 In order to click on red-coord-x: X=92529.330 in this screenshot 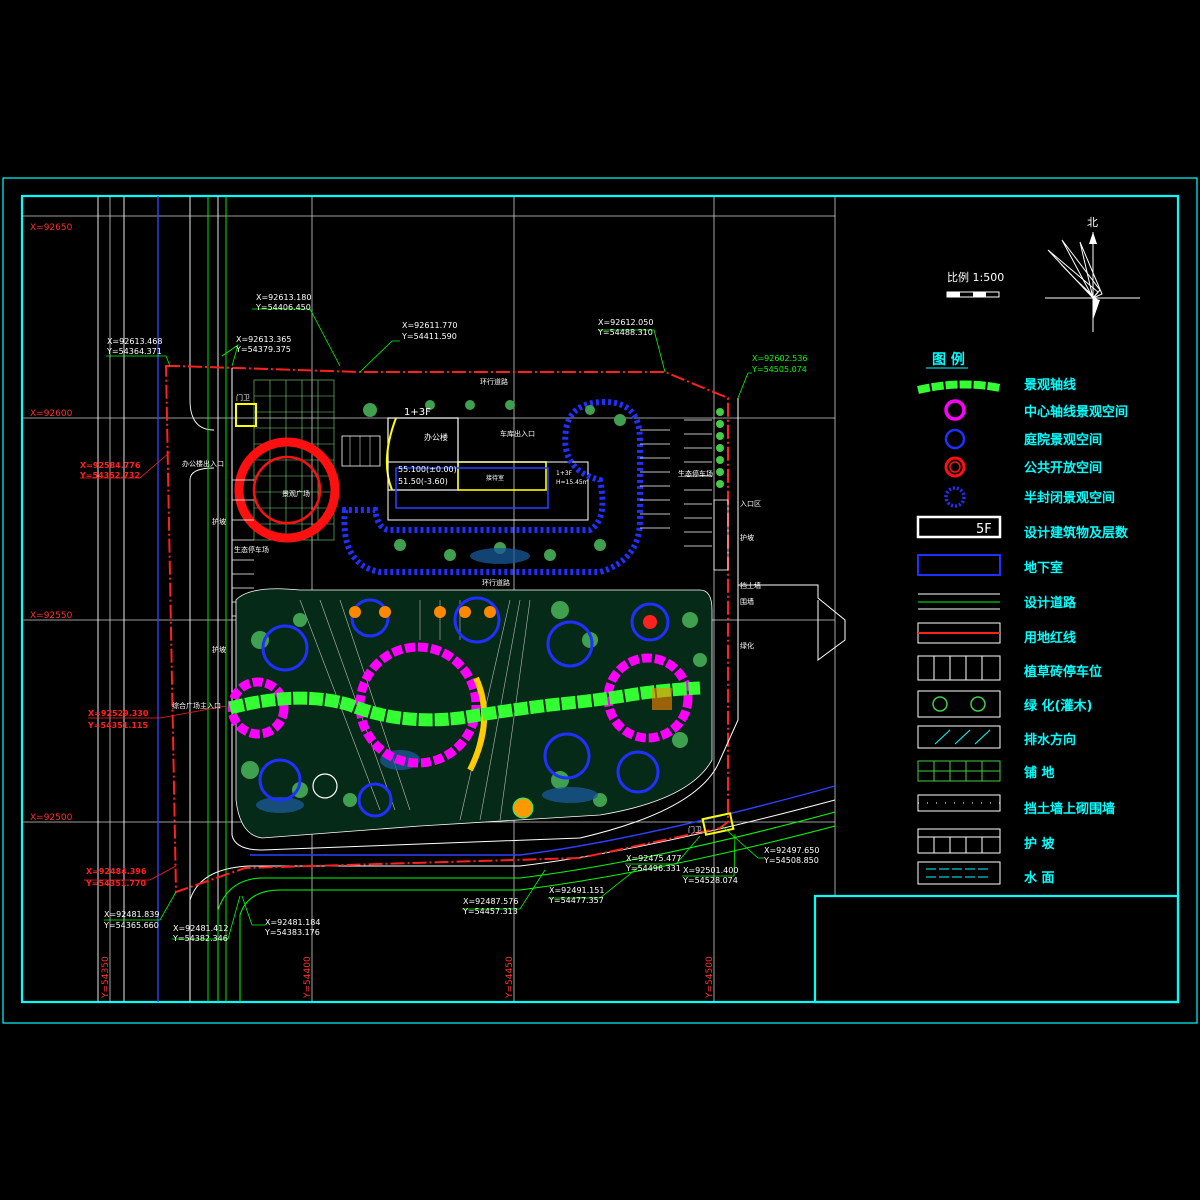, I will do `click(118, 713)`.